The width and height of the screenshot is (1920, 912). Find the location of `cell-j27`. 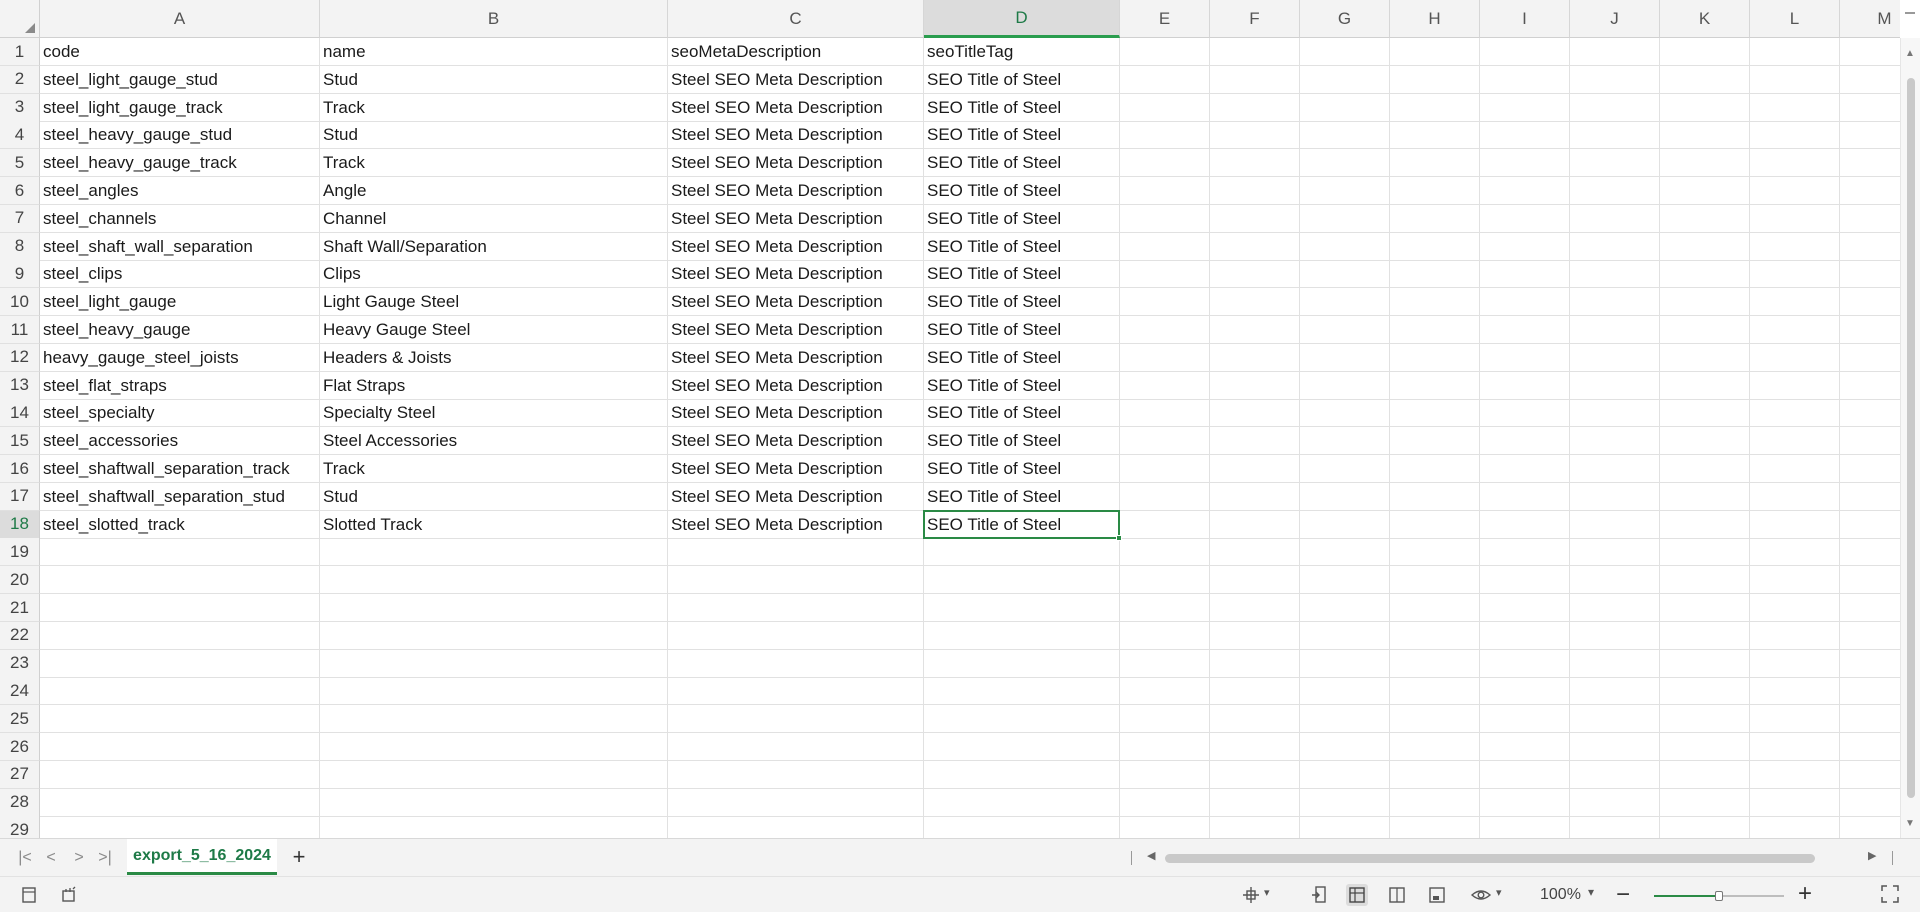

cell-j27 is located at coordinates (1615, 774).